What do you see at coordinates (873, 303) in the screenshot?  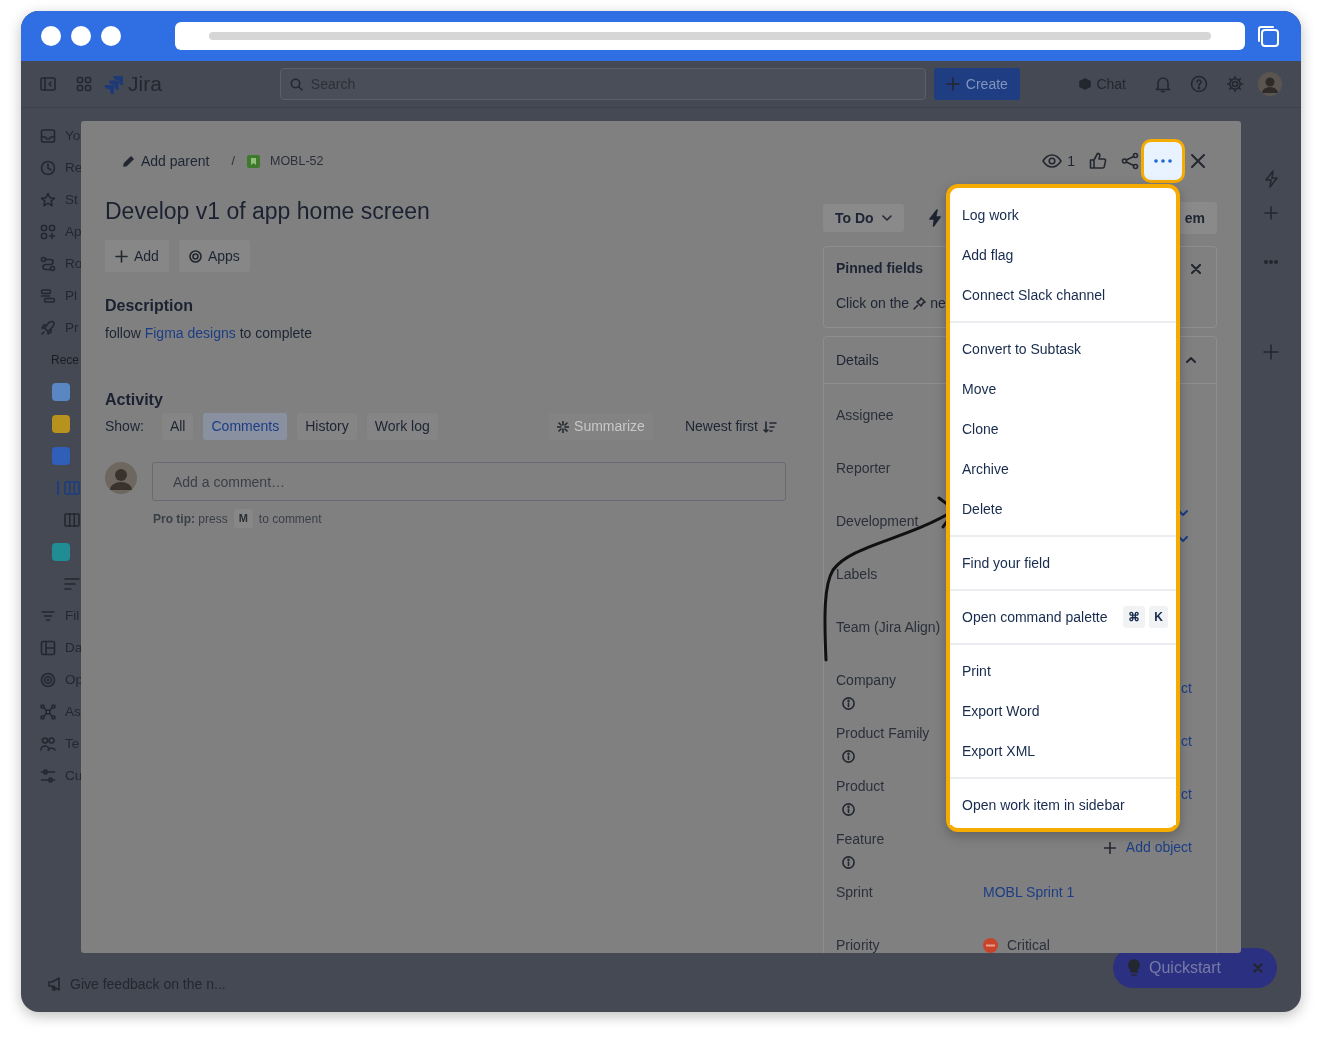 I see `hint-text: Click on the` at bounding box center [873, 303].